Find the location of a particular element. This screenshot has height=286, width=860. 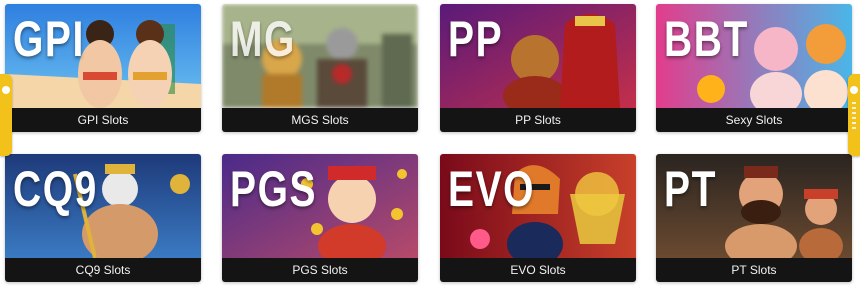

game-card-gpi: GPI GPI Slots is located at coordinates (103, 68).